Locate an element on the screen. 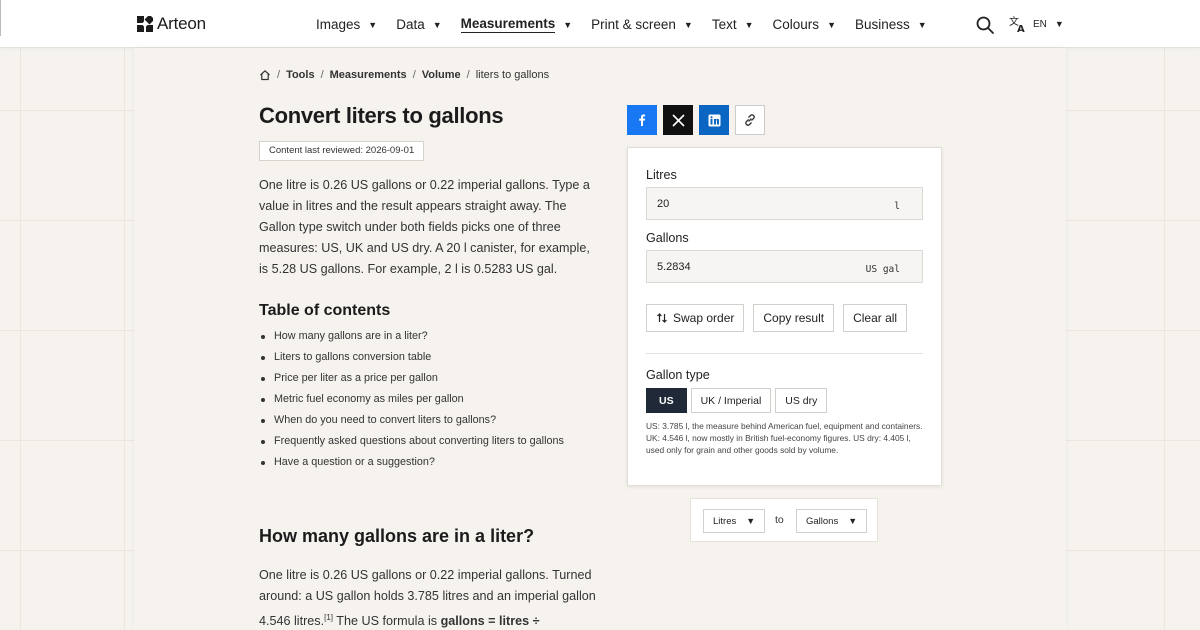 The width and height of the screenshot is (1200, 630). page-title: Convert liters to gallons is located at coordinates (381, 115).